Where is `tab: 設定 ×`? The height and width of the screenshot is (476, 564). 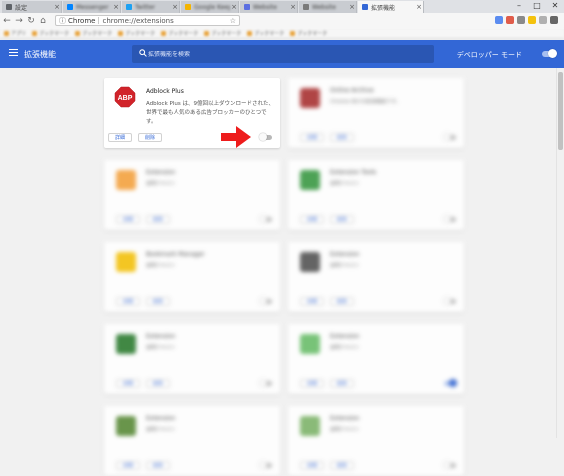 tab: 設定 × is located at coordinates (32, 7).